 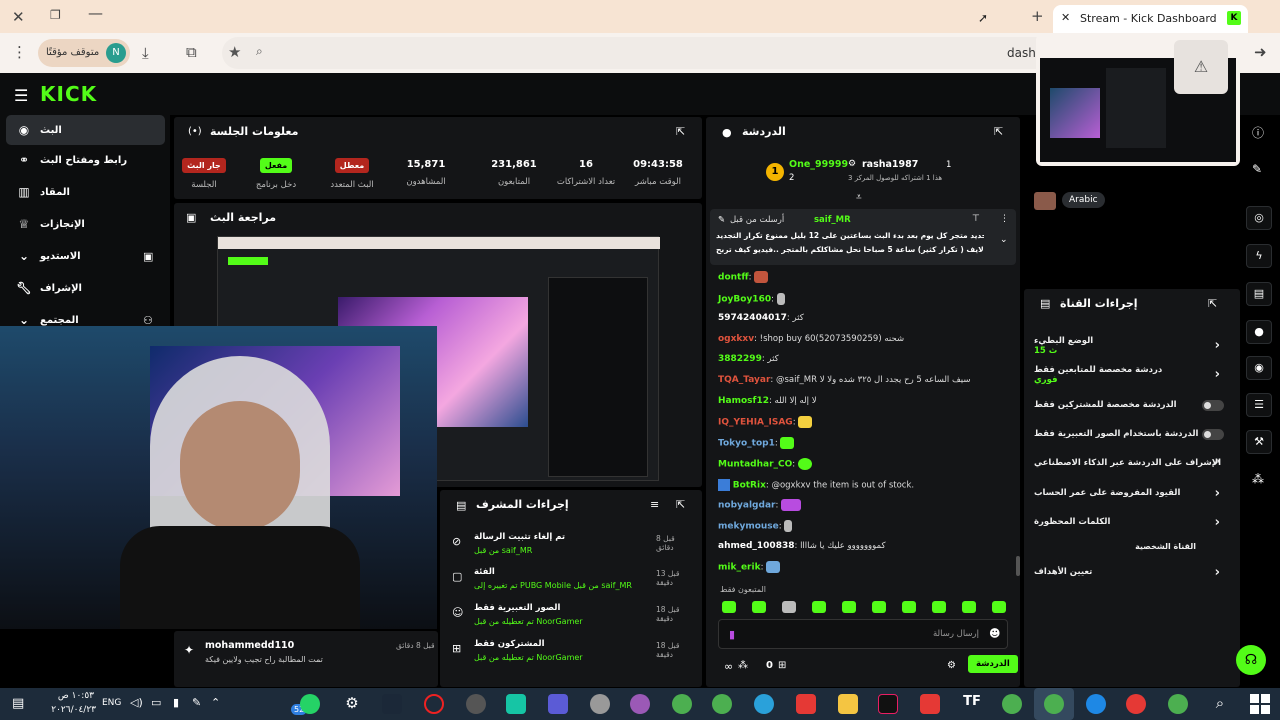 I want to click on chat-username: 59742404017, so click(x=752, y=318).